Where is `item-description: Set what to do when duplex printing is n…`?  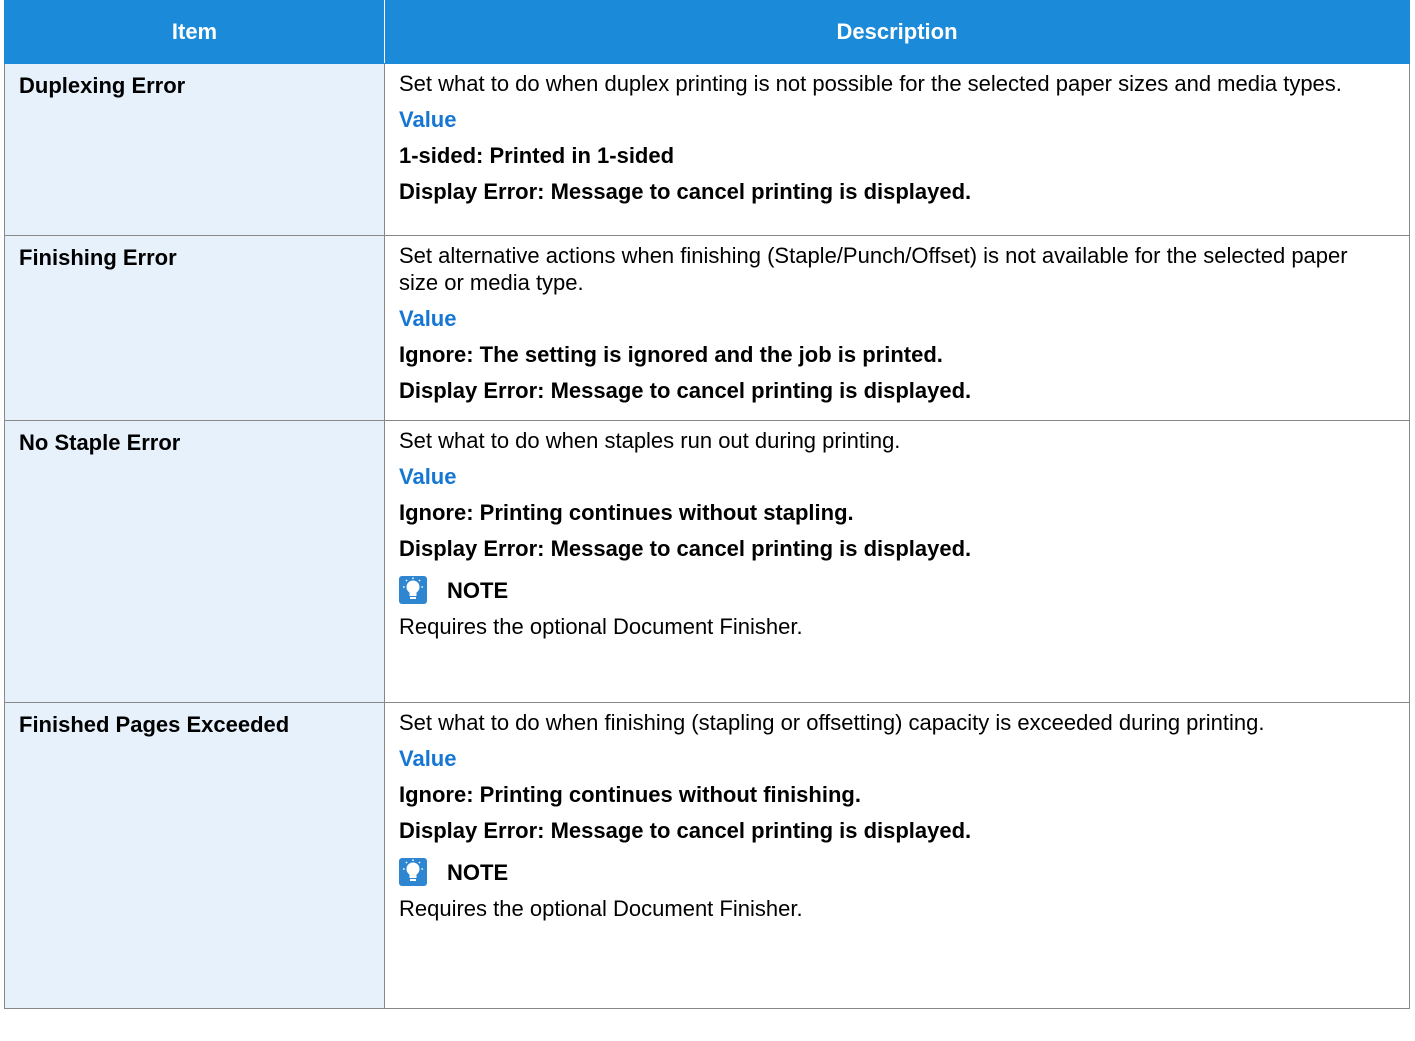 item-description: Set what to do when duplex printing is n… is located at coordinates (897, 149).